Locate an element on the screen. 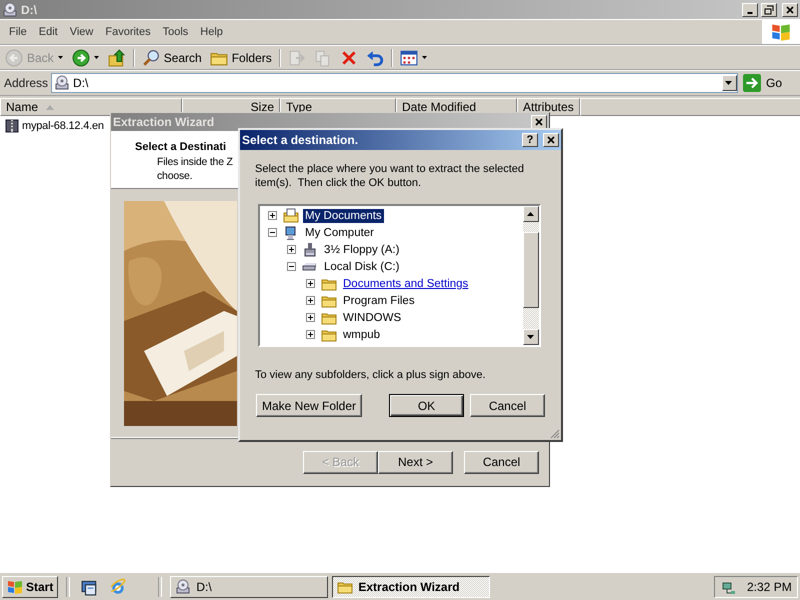 The width and height of the screenshot is (800, 600). document-folder-icon is located at coordinates (291, 216).